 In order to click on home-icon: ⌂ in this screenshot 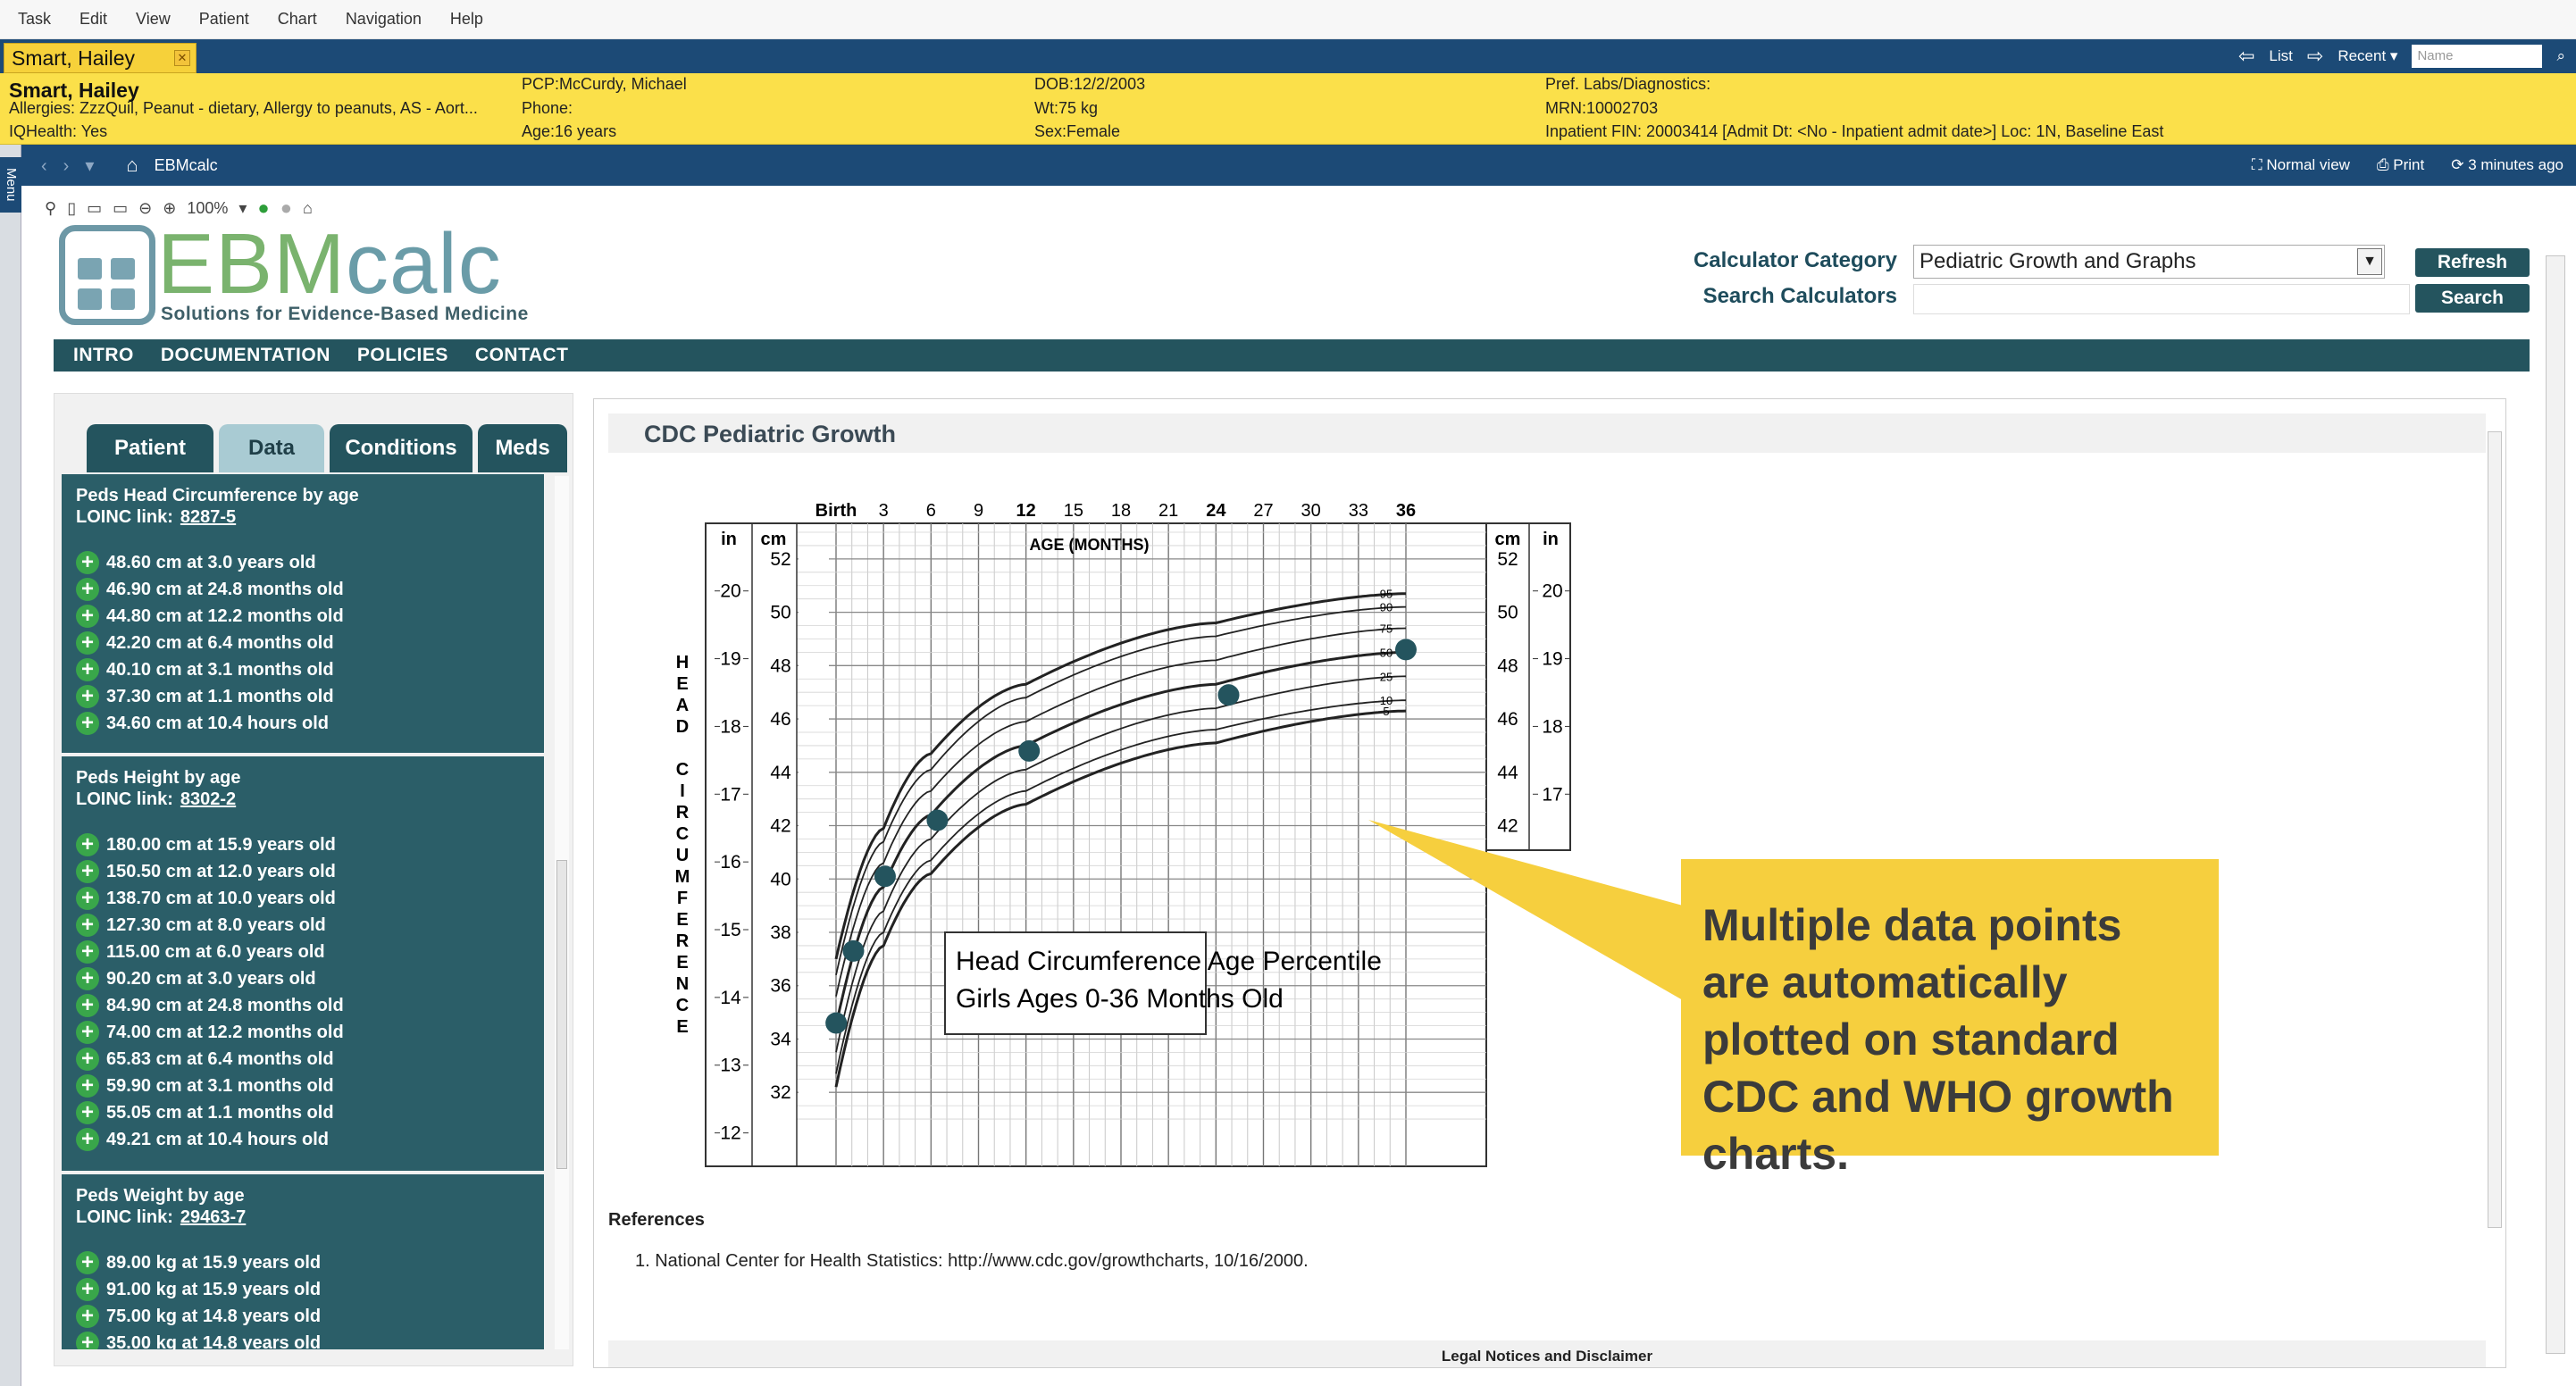, I will do `click(132, 165)`.